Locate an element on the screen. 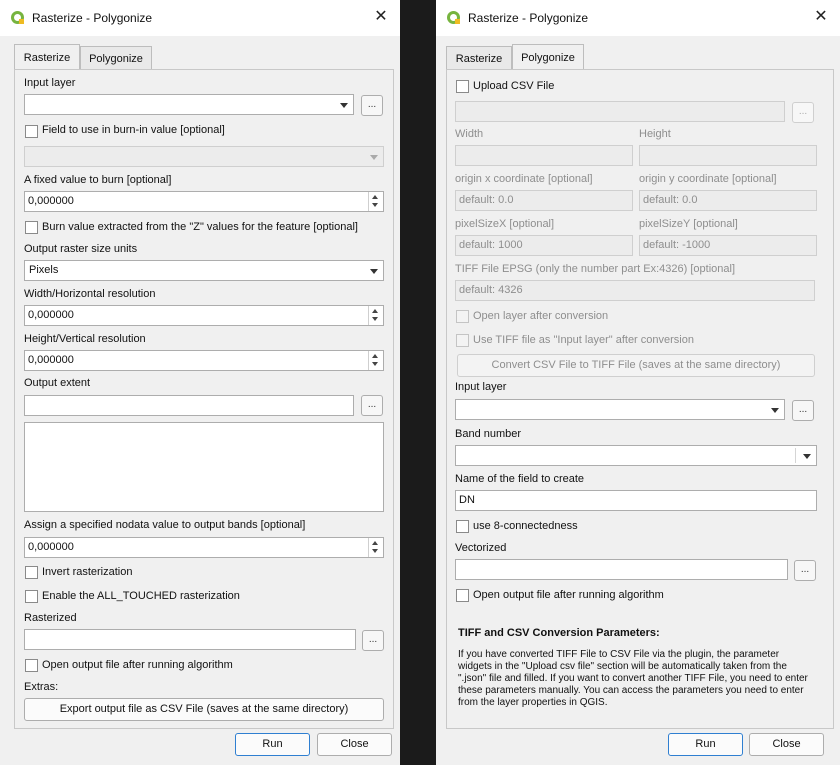 This screenshot has height=765, width=840. vectorized-label: Vectorized is located at coordinates (481, 548).